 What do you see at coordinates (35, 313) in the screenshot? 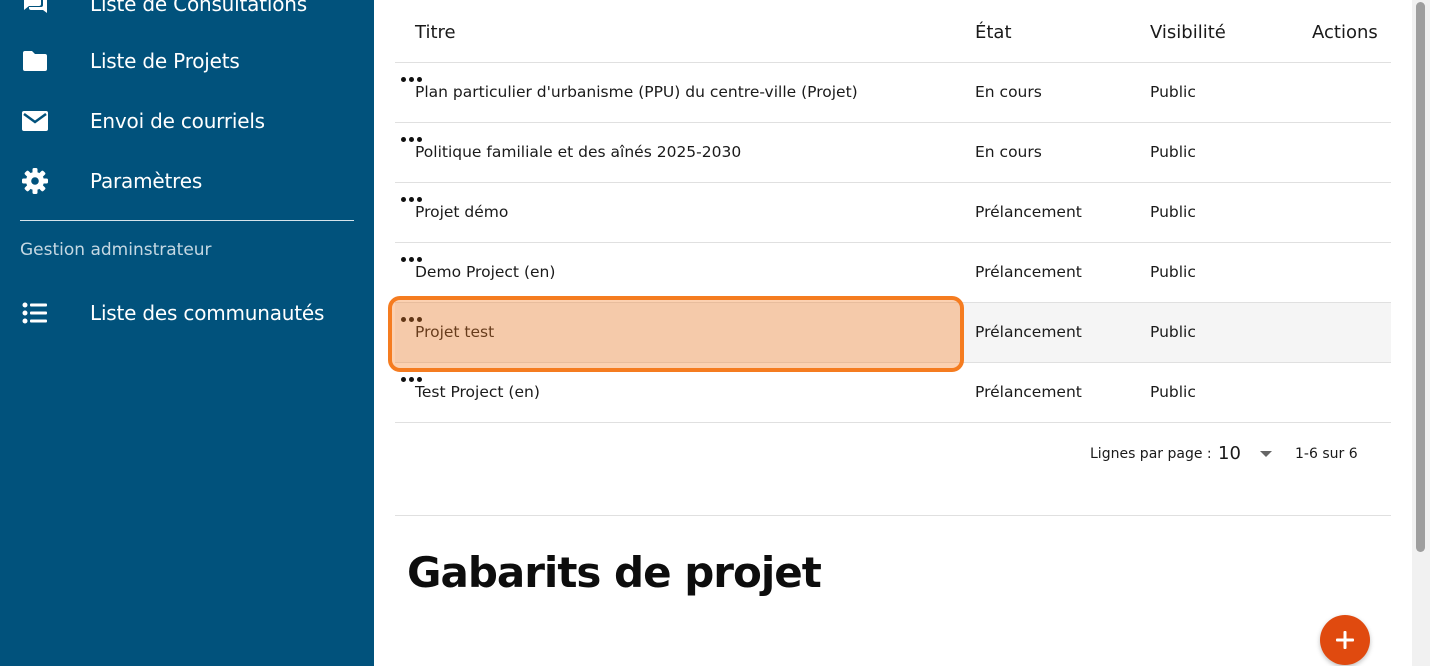
I see `list-icon` at bounding box center [35, 313].